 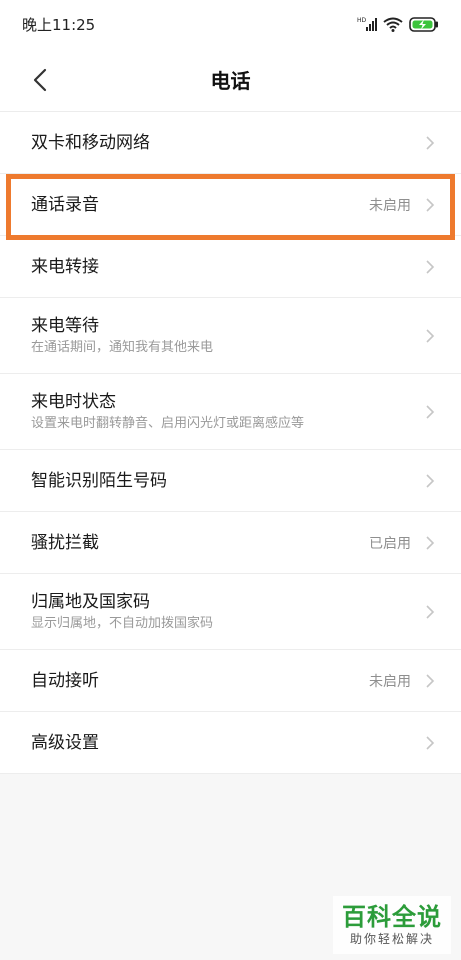 I want to click on nav-bar: 电话, so click(x=230, y=80).